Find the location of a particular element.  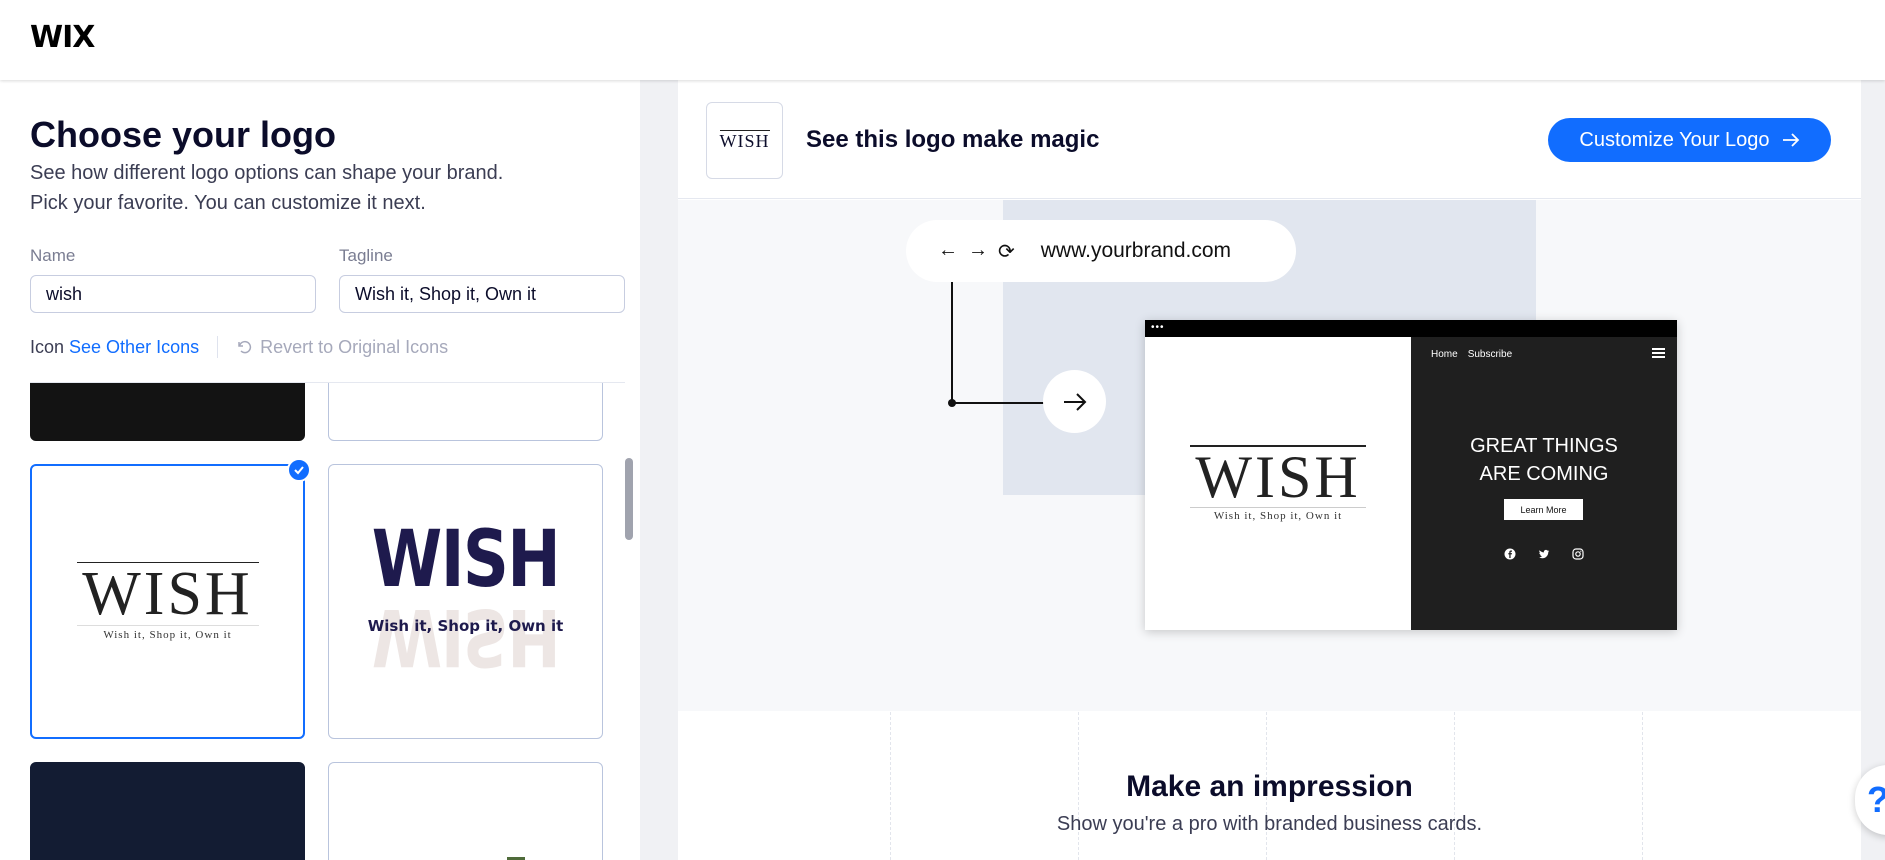

scrollbar-thumb is located at coordinates (629, 499).